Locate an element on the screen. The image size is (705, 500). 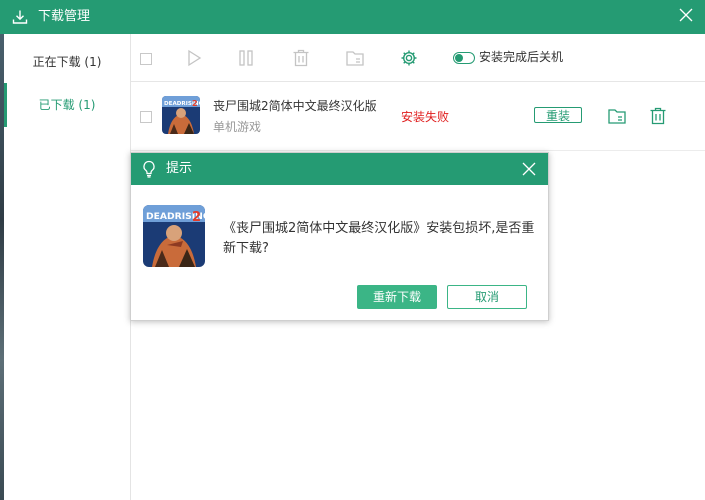
toggle-knob is located at coordinates (459, 58).